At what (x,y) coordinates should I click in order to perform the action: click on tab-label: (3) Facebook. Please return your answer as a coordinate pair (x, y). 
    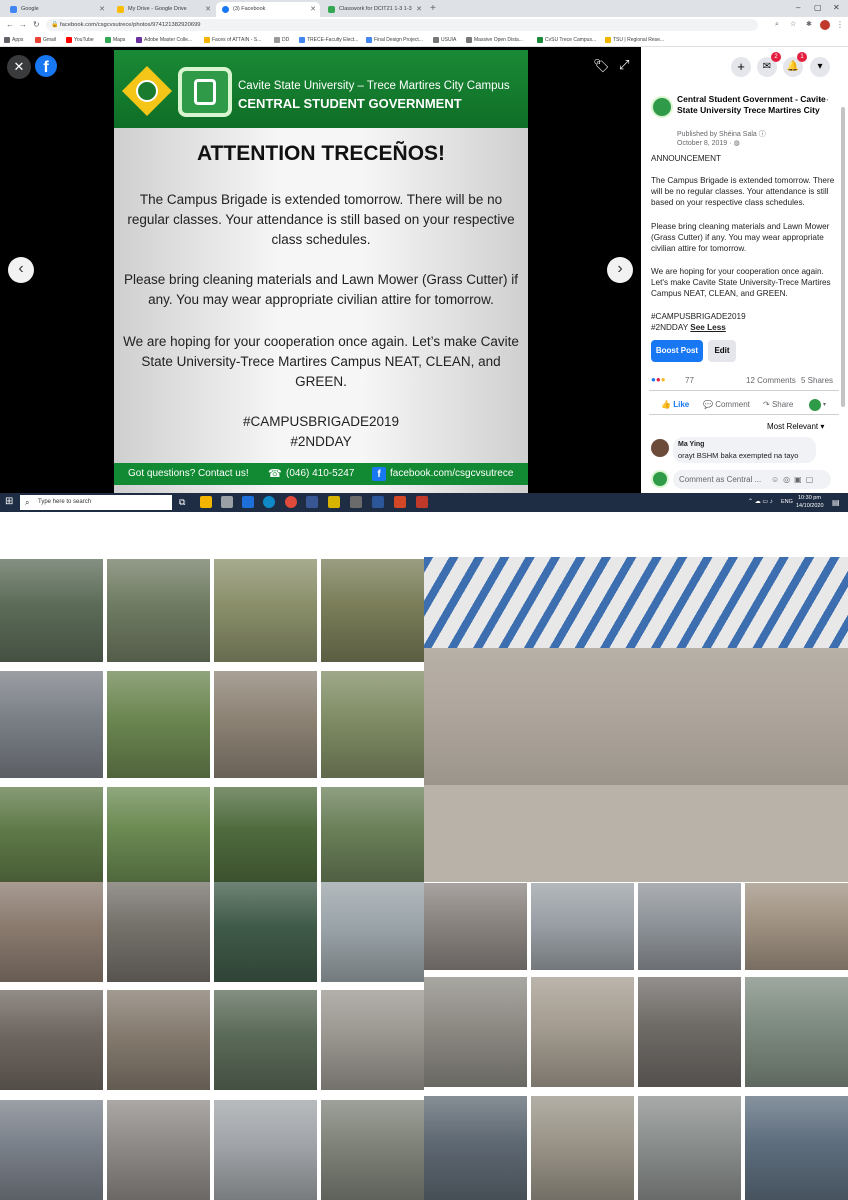
    Looking at the image, I should click on (249, 9).